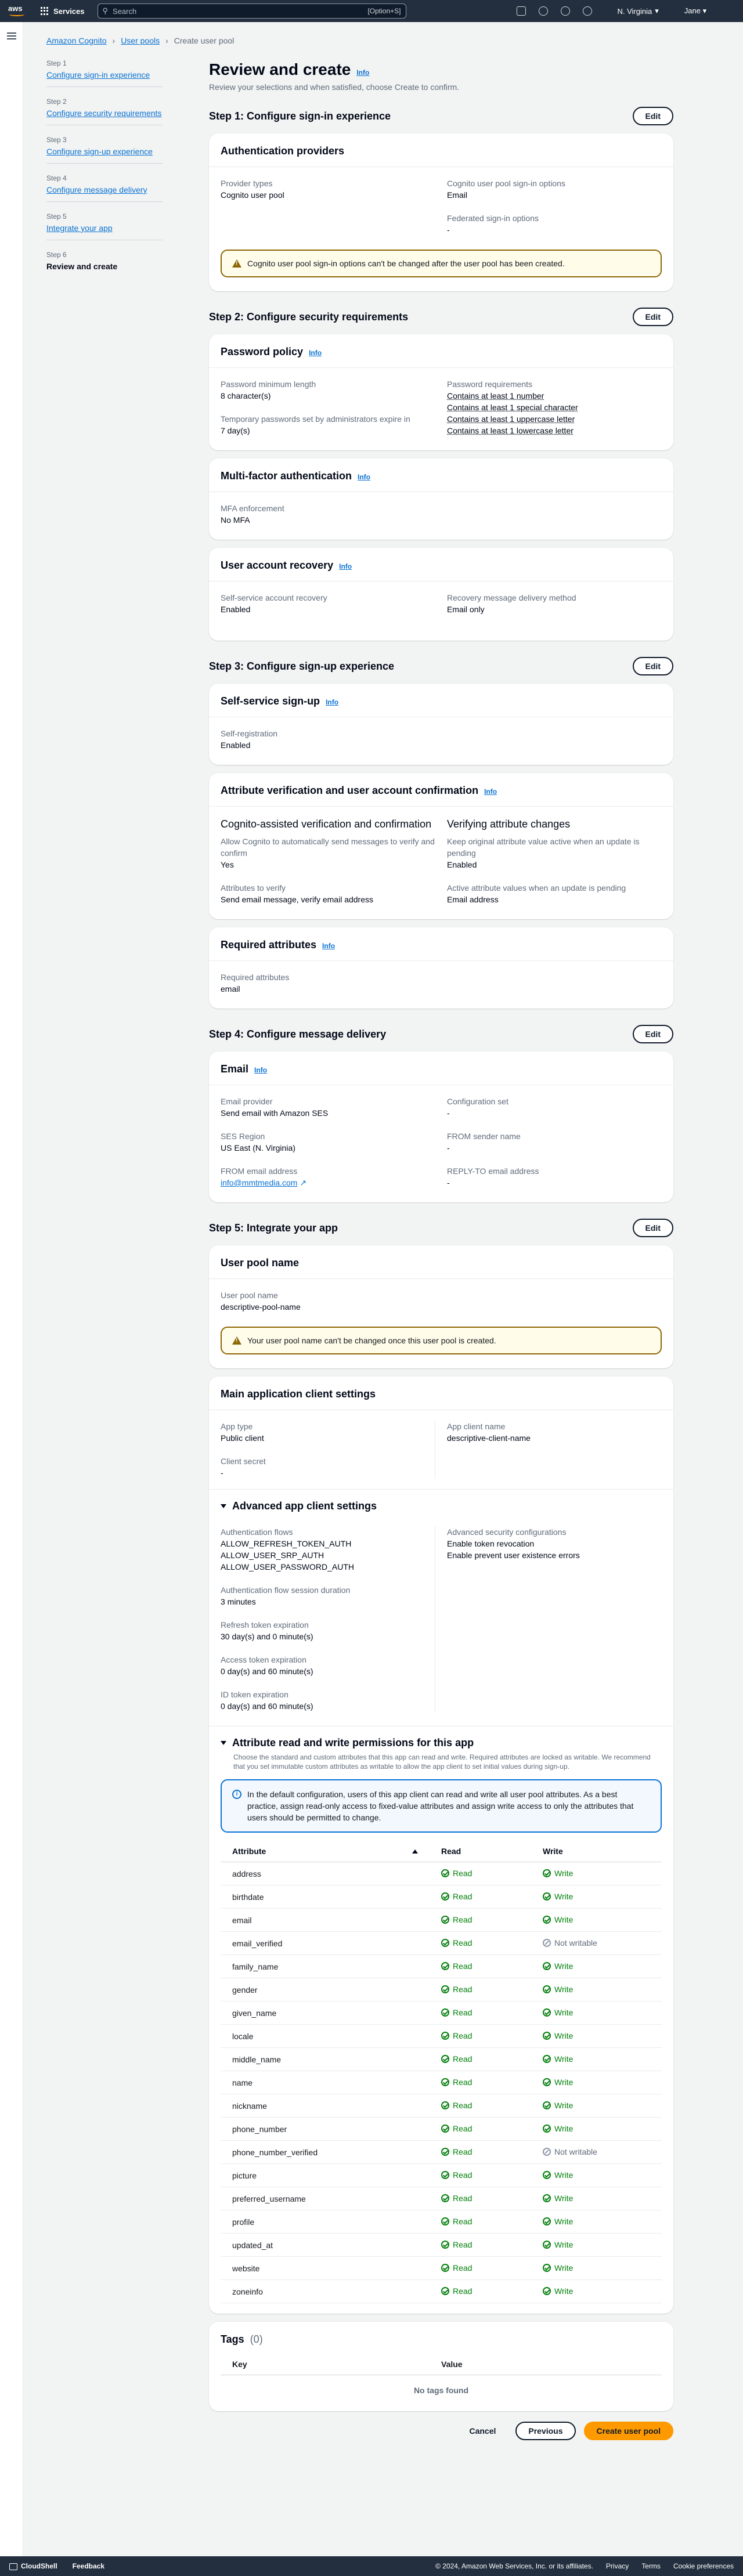  I want to click on aws-logo: aws, so click(18, 11).